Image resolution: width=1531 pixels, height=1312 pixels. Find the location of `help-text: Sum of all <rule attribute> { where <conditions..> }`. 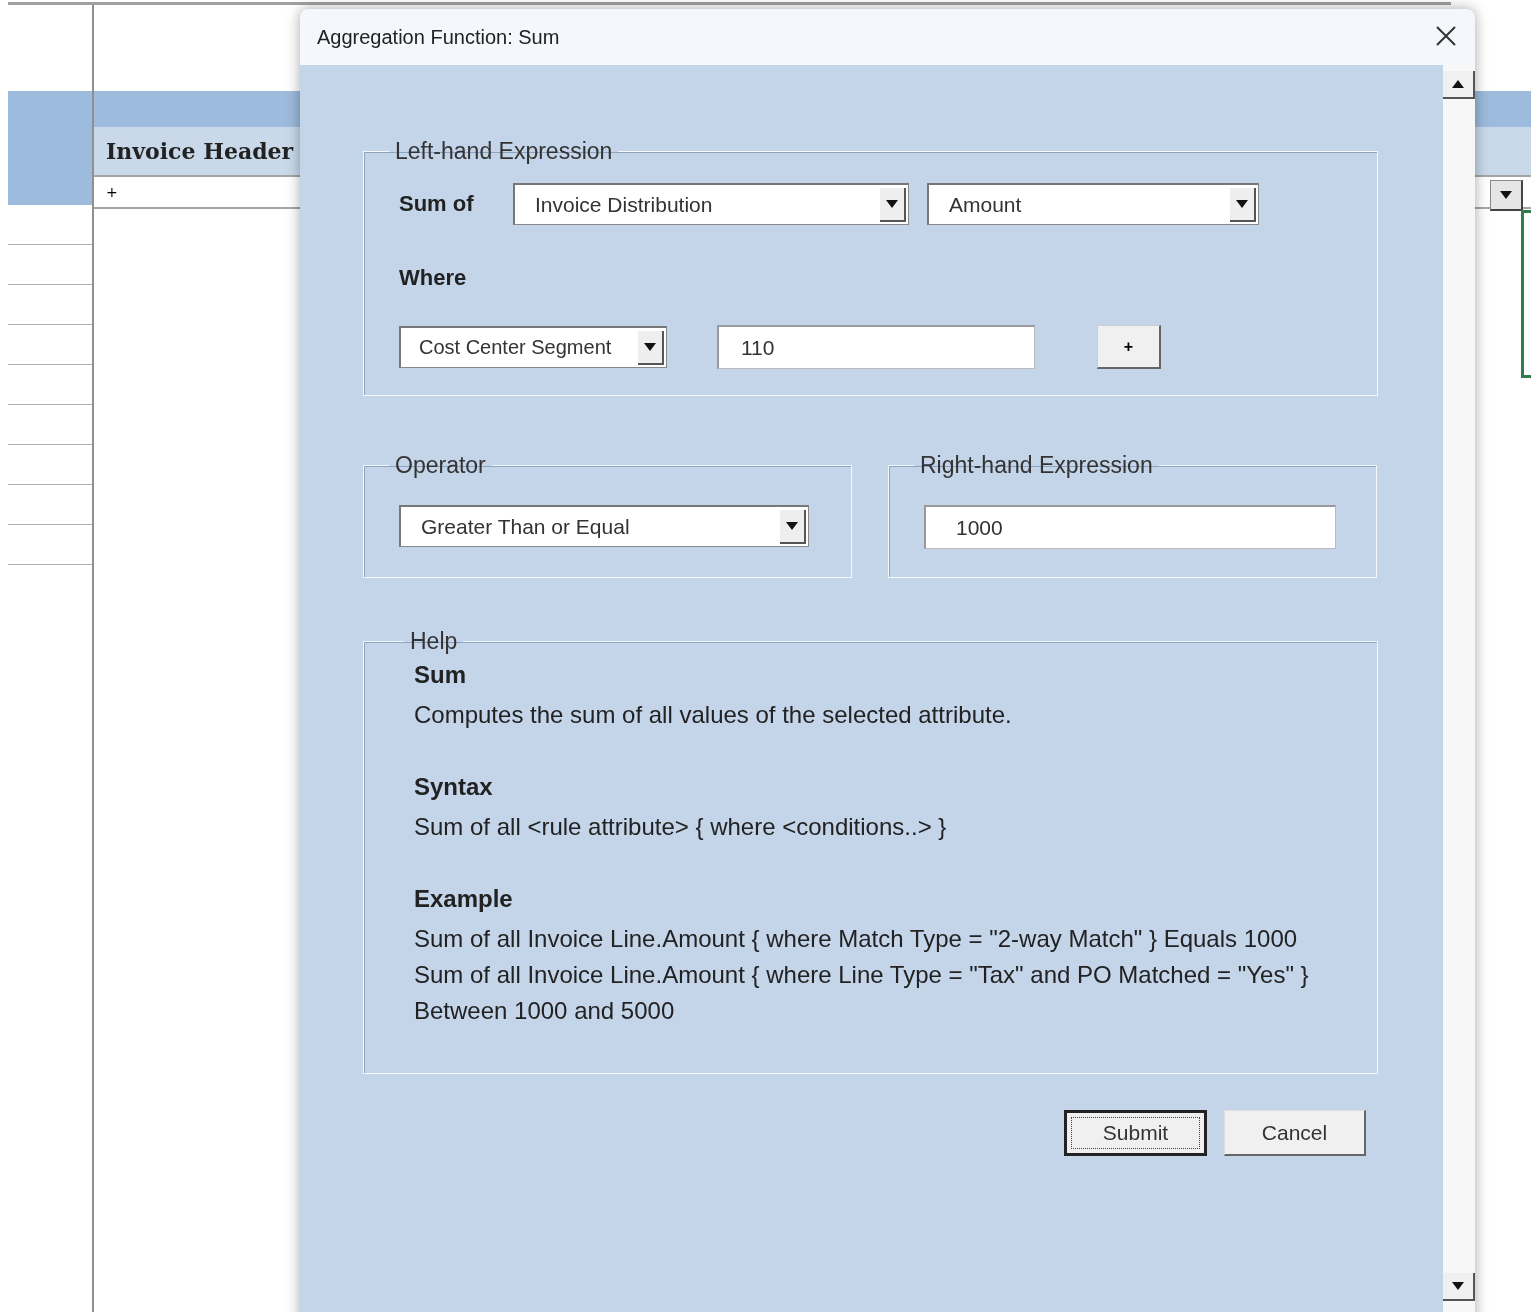

help-text: Sum of all <rule attribute> { where <conditions..> } is located at coordinates (681, 827).